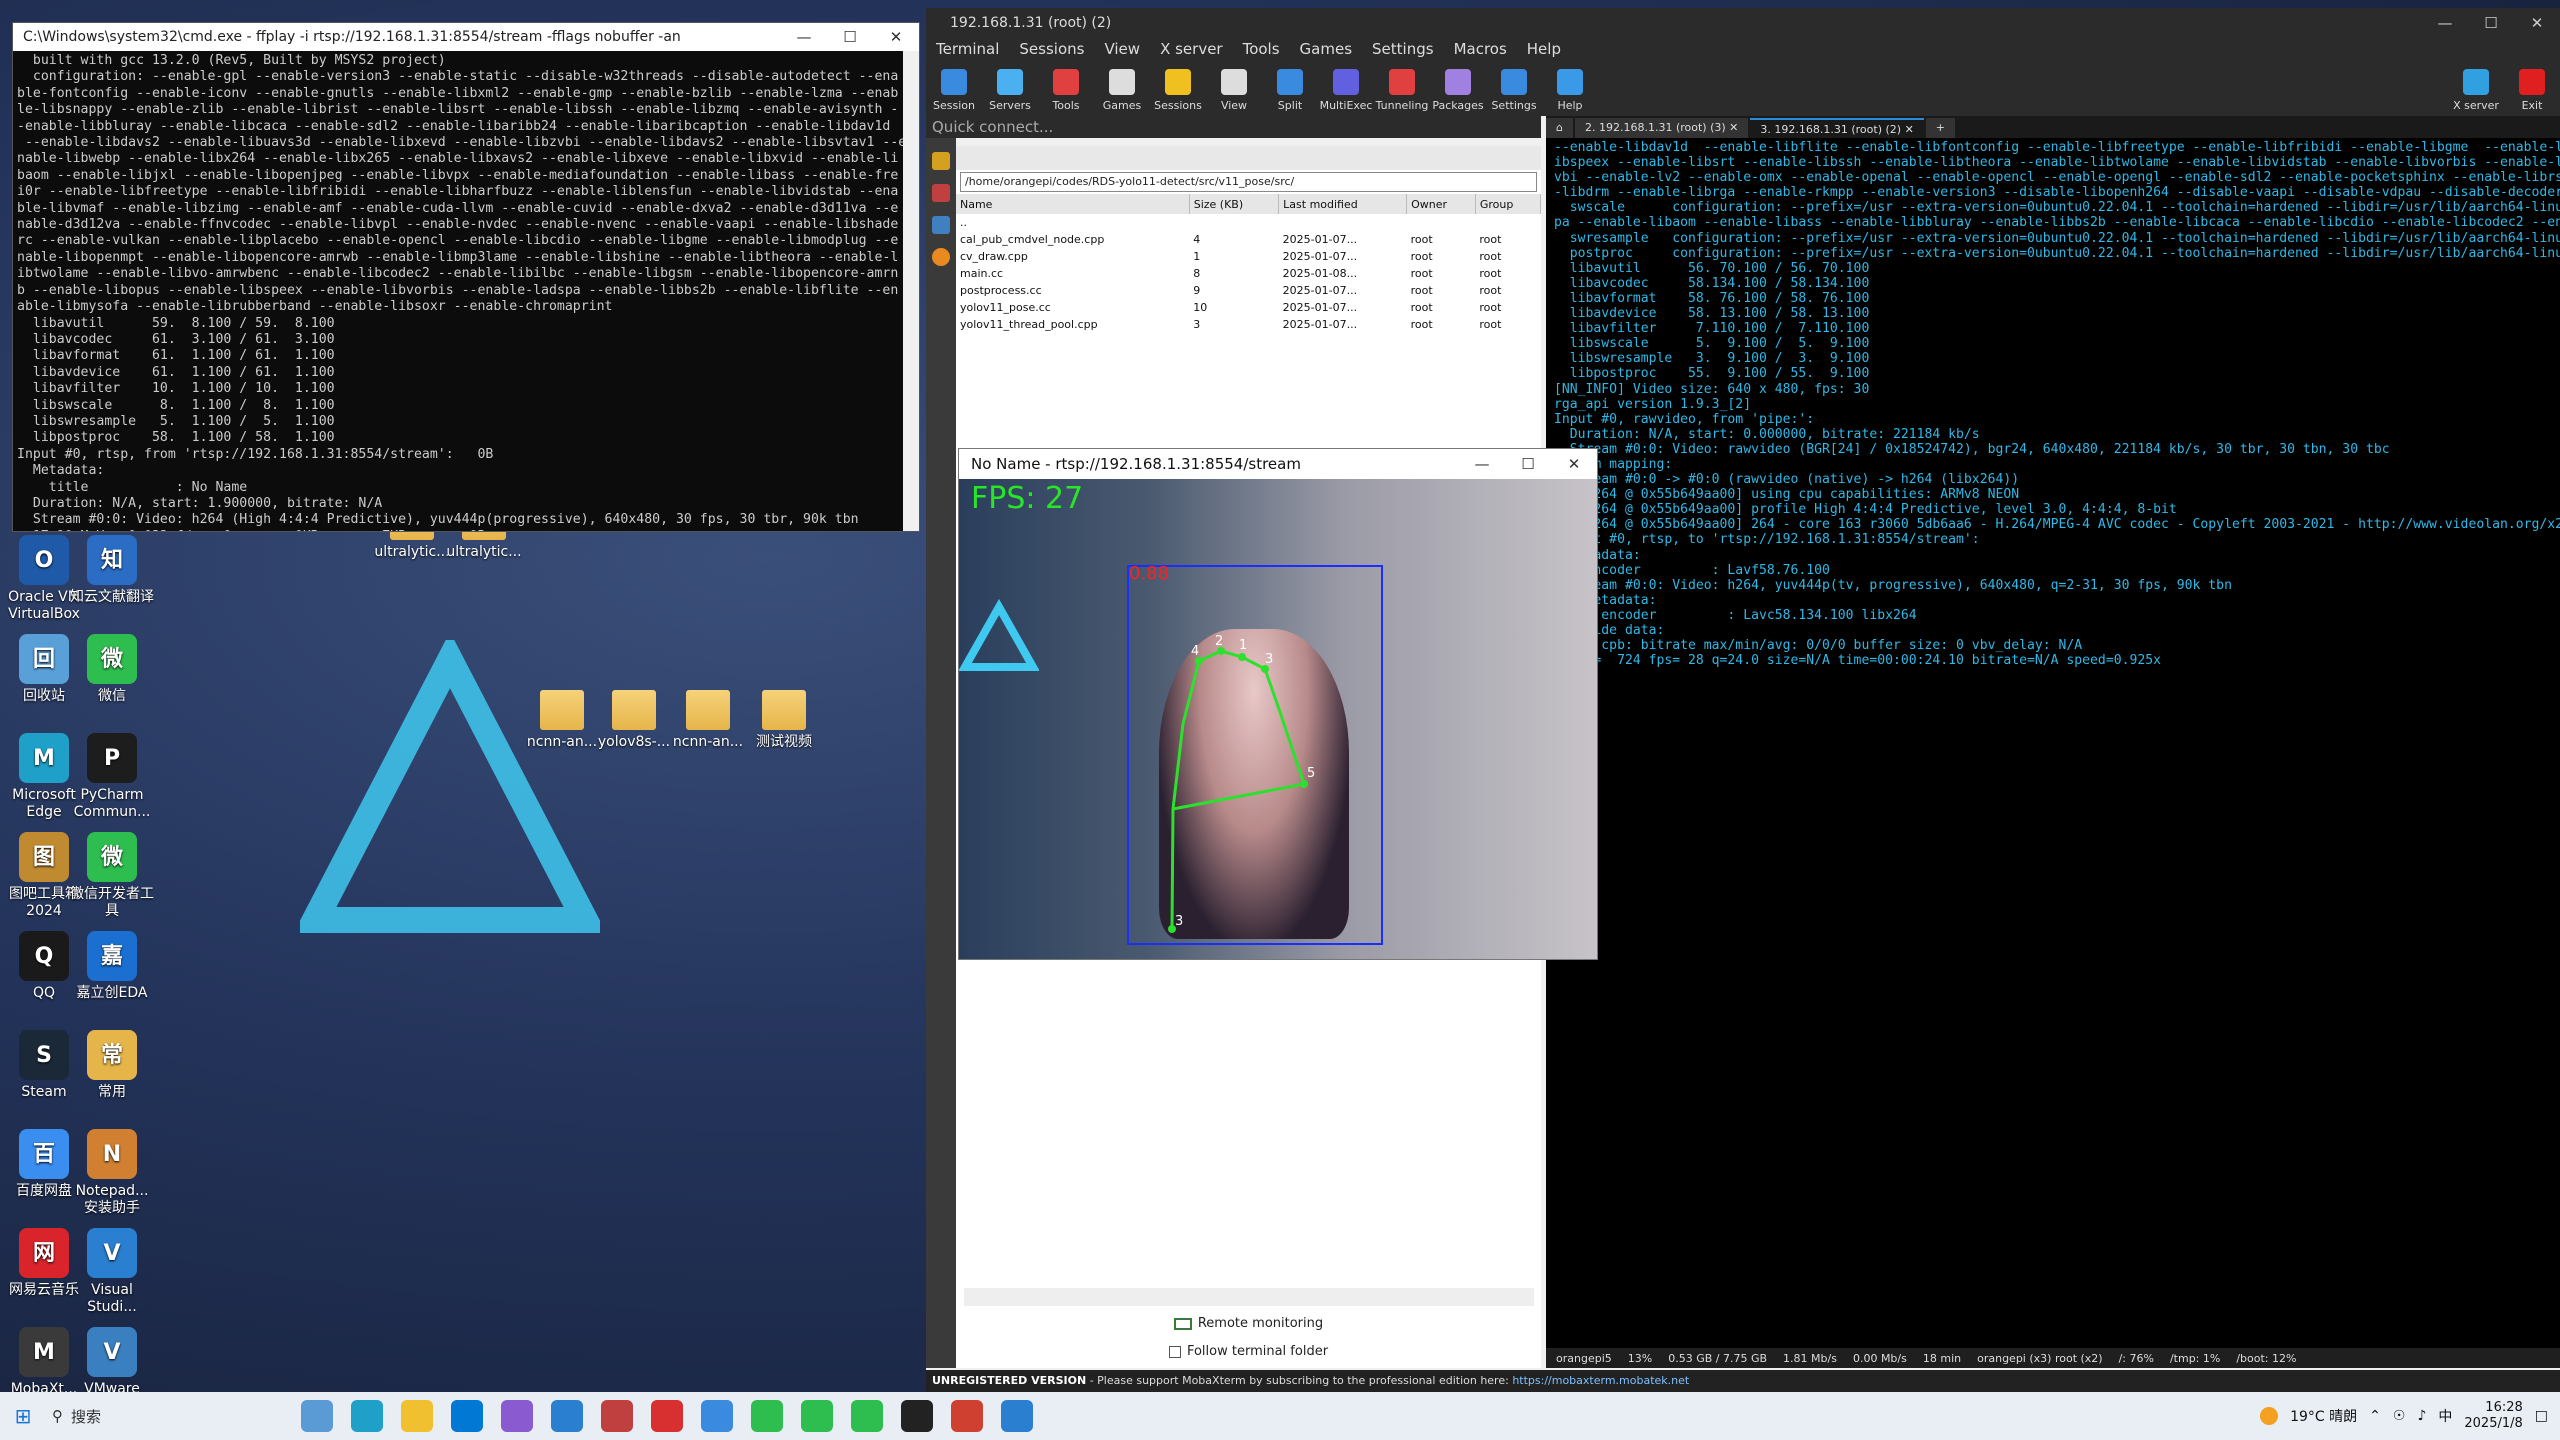 The width and height of the screenshot is (2560, 1440). What do you see at coordinates (1570, 90) in the screenshot?
I see `toolbar-help-button: Help` at bounding box center [1570, 90].